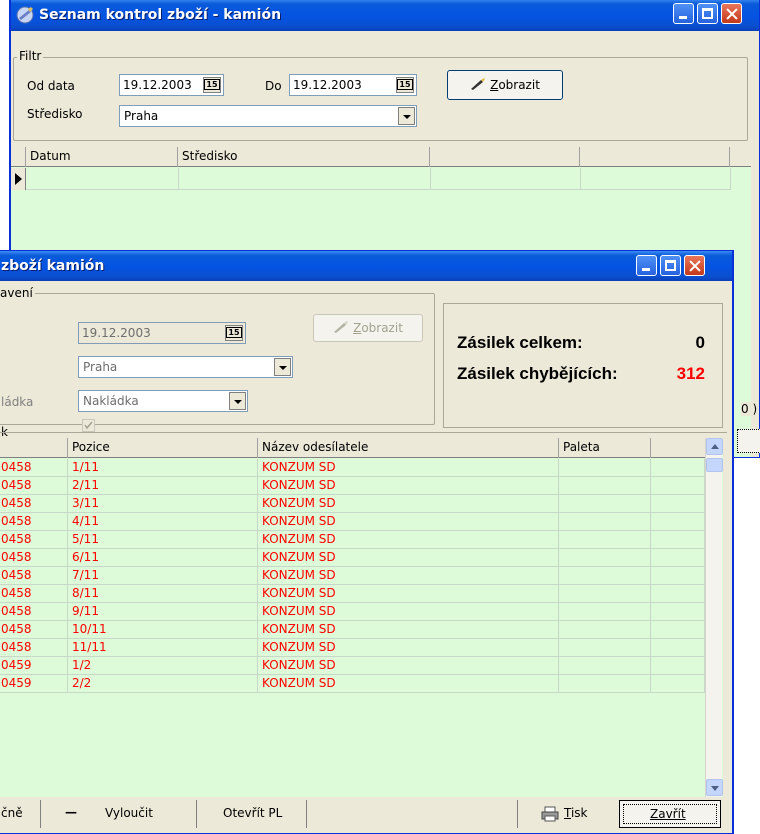 Image resolution: width=760 pixels, height=834 pixels. I want to click on open-pl-button: Otevřít PL, so click(257, 814).